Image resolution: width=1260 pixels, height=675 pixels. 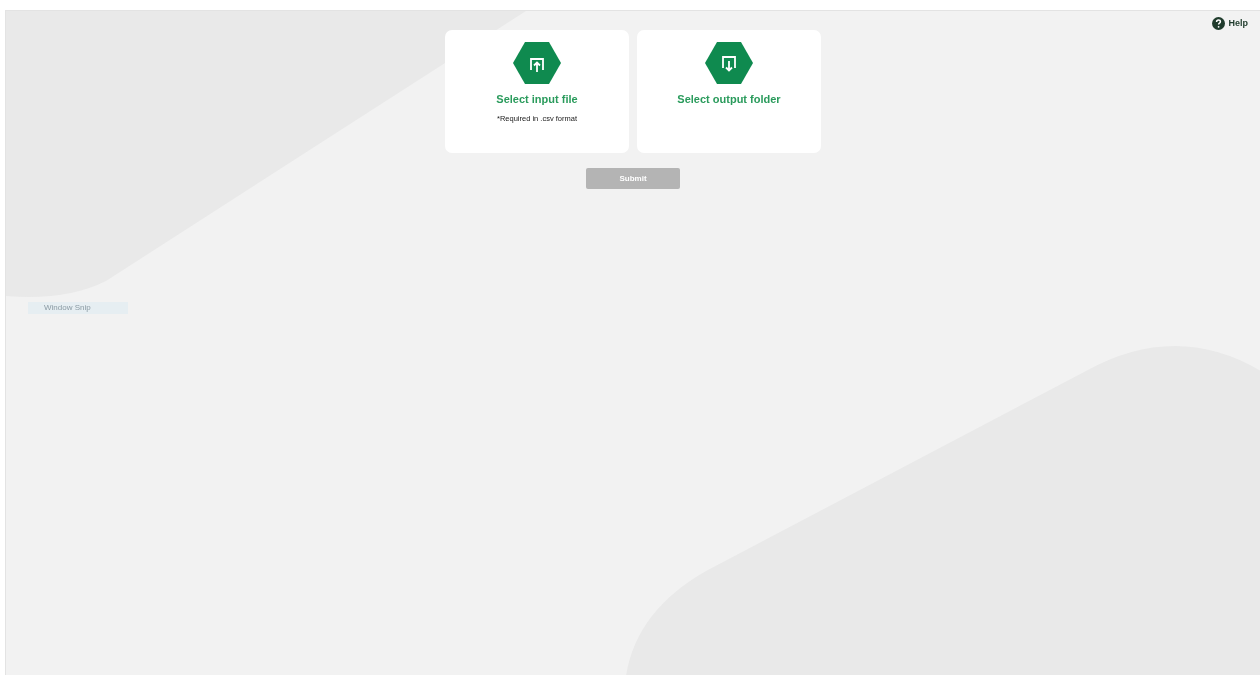 I want to click on upload-icon, so click(x=537, y=63).